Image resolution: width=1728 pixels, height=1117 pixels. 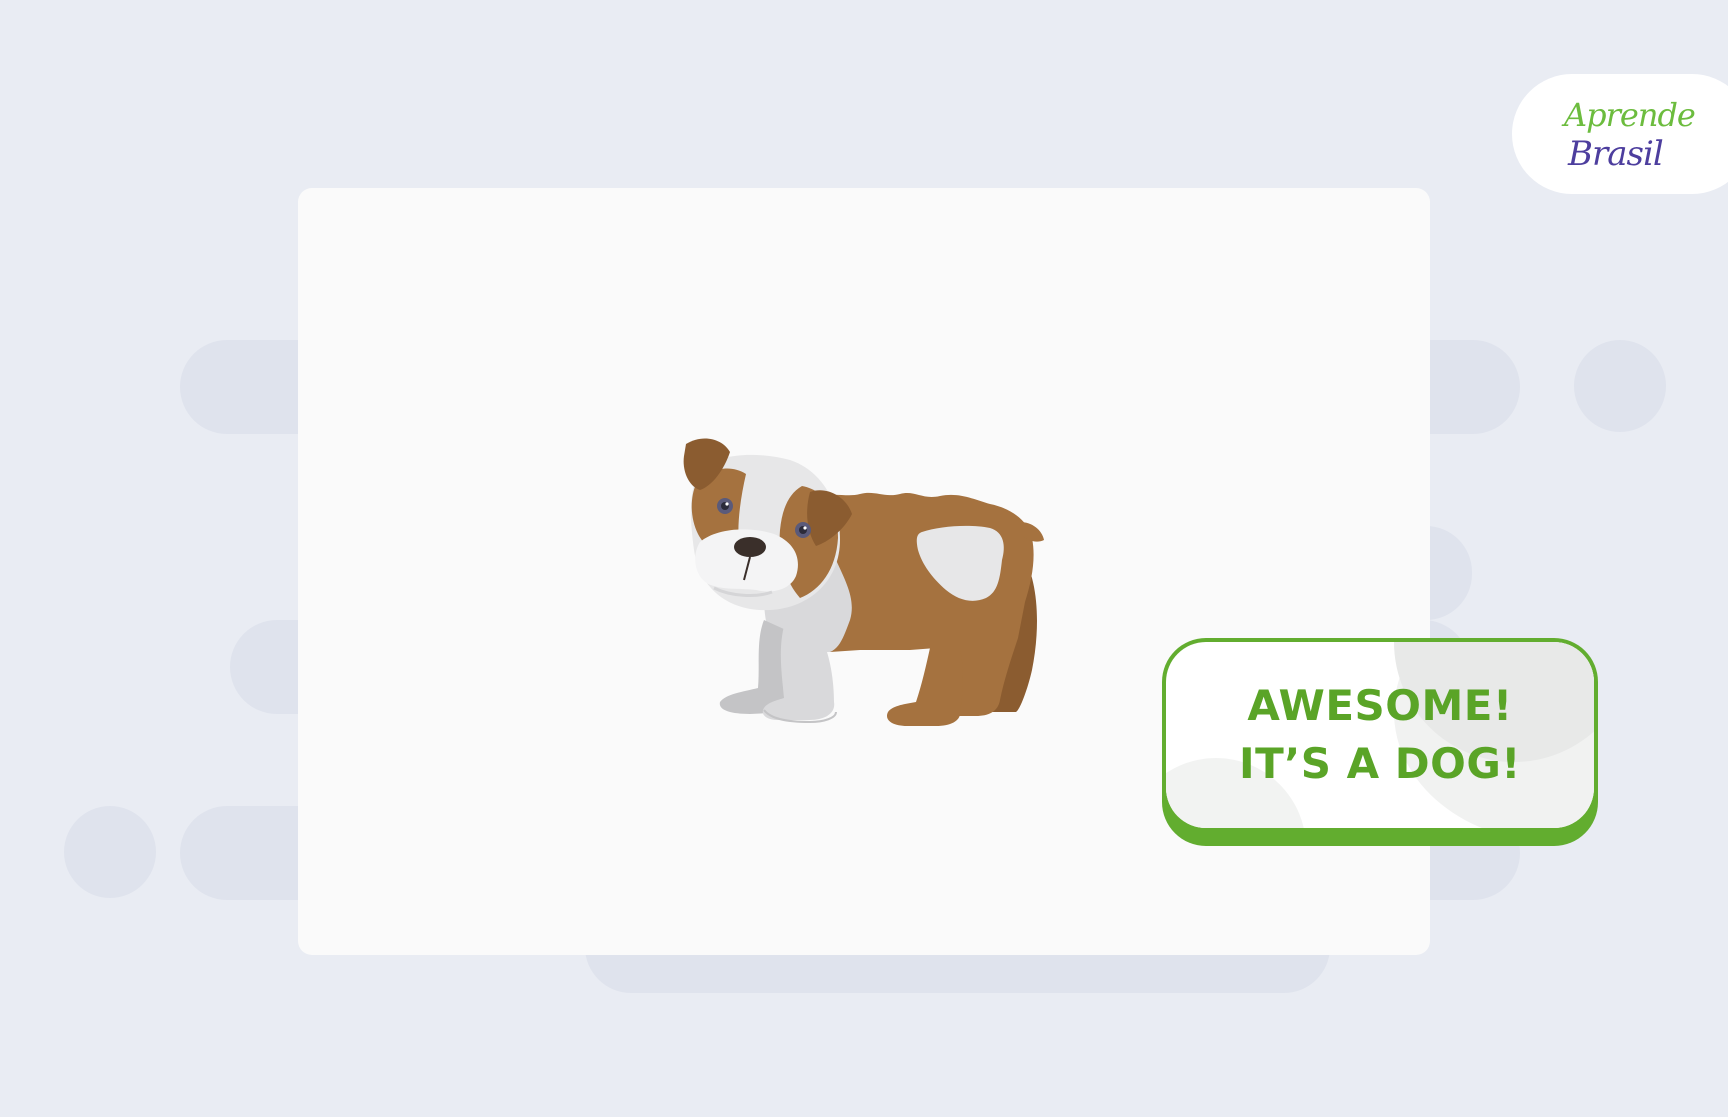 I want to click on logo-text-line-1: Aprende, so click(x=1630, y=115).